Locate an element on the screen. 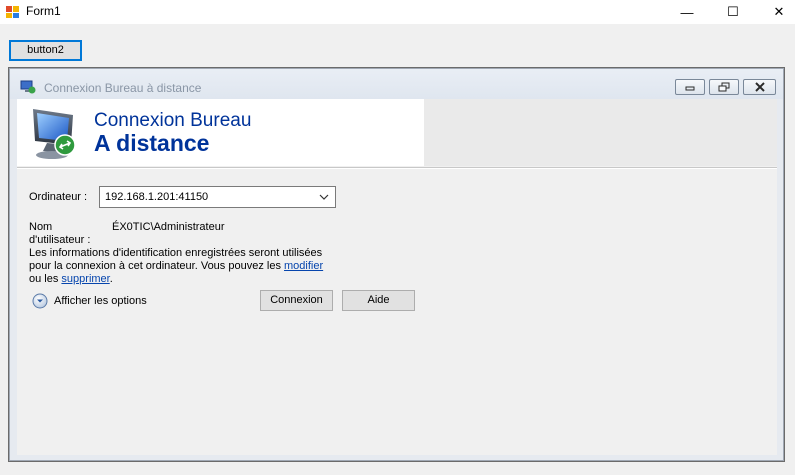 Image resolution: width=795 pixels, height=475 pixels. close-icon is located at coordinates (759, 87).